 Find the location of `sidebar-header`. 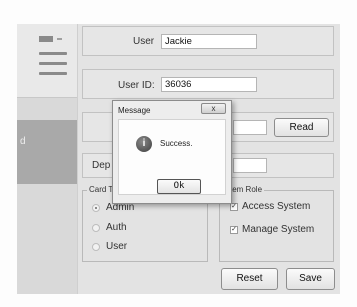

sidebar-header is located at coordinates (47, 61).